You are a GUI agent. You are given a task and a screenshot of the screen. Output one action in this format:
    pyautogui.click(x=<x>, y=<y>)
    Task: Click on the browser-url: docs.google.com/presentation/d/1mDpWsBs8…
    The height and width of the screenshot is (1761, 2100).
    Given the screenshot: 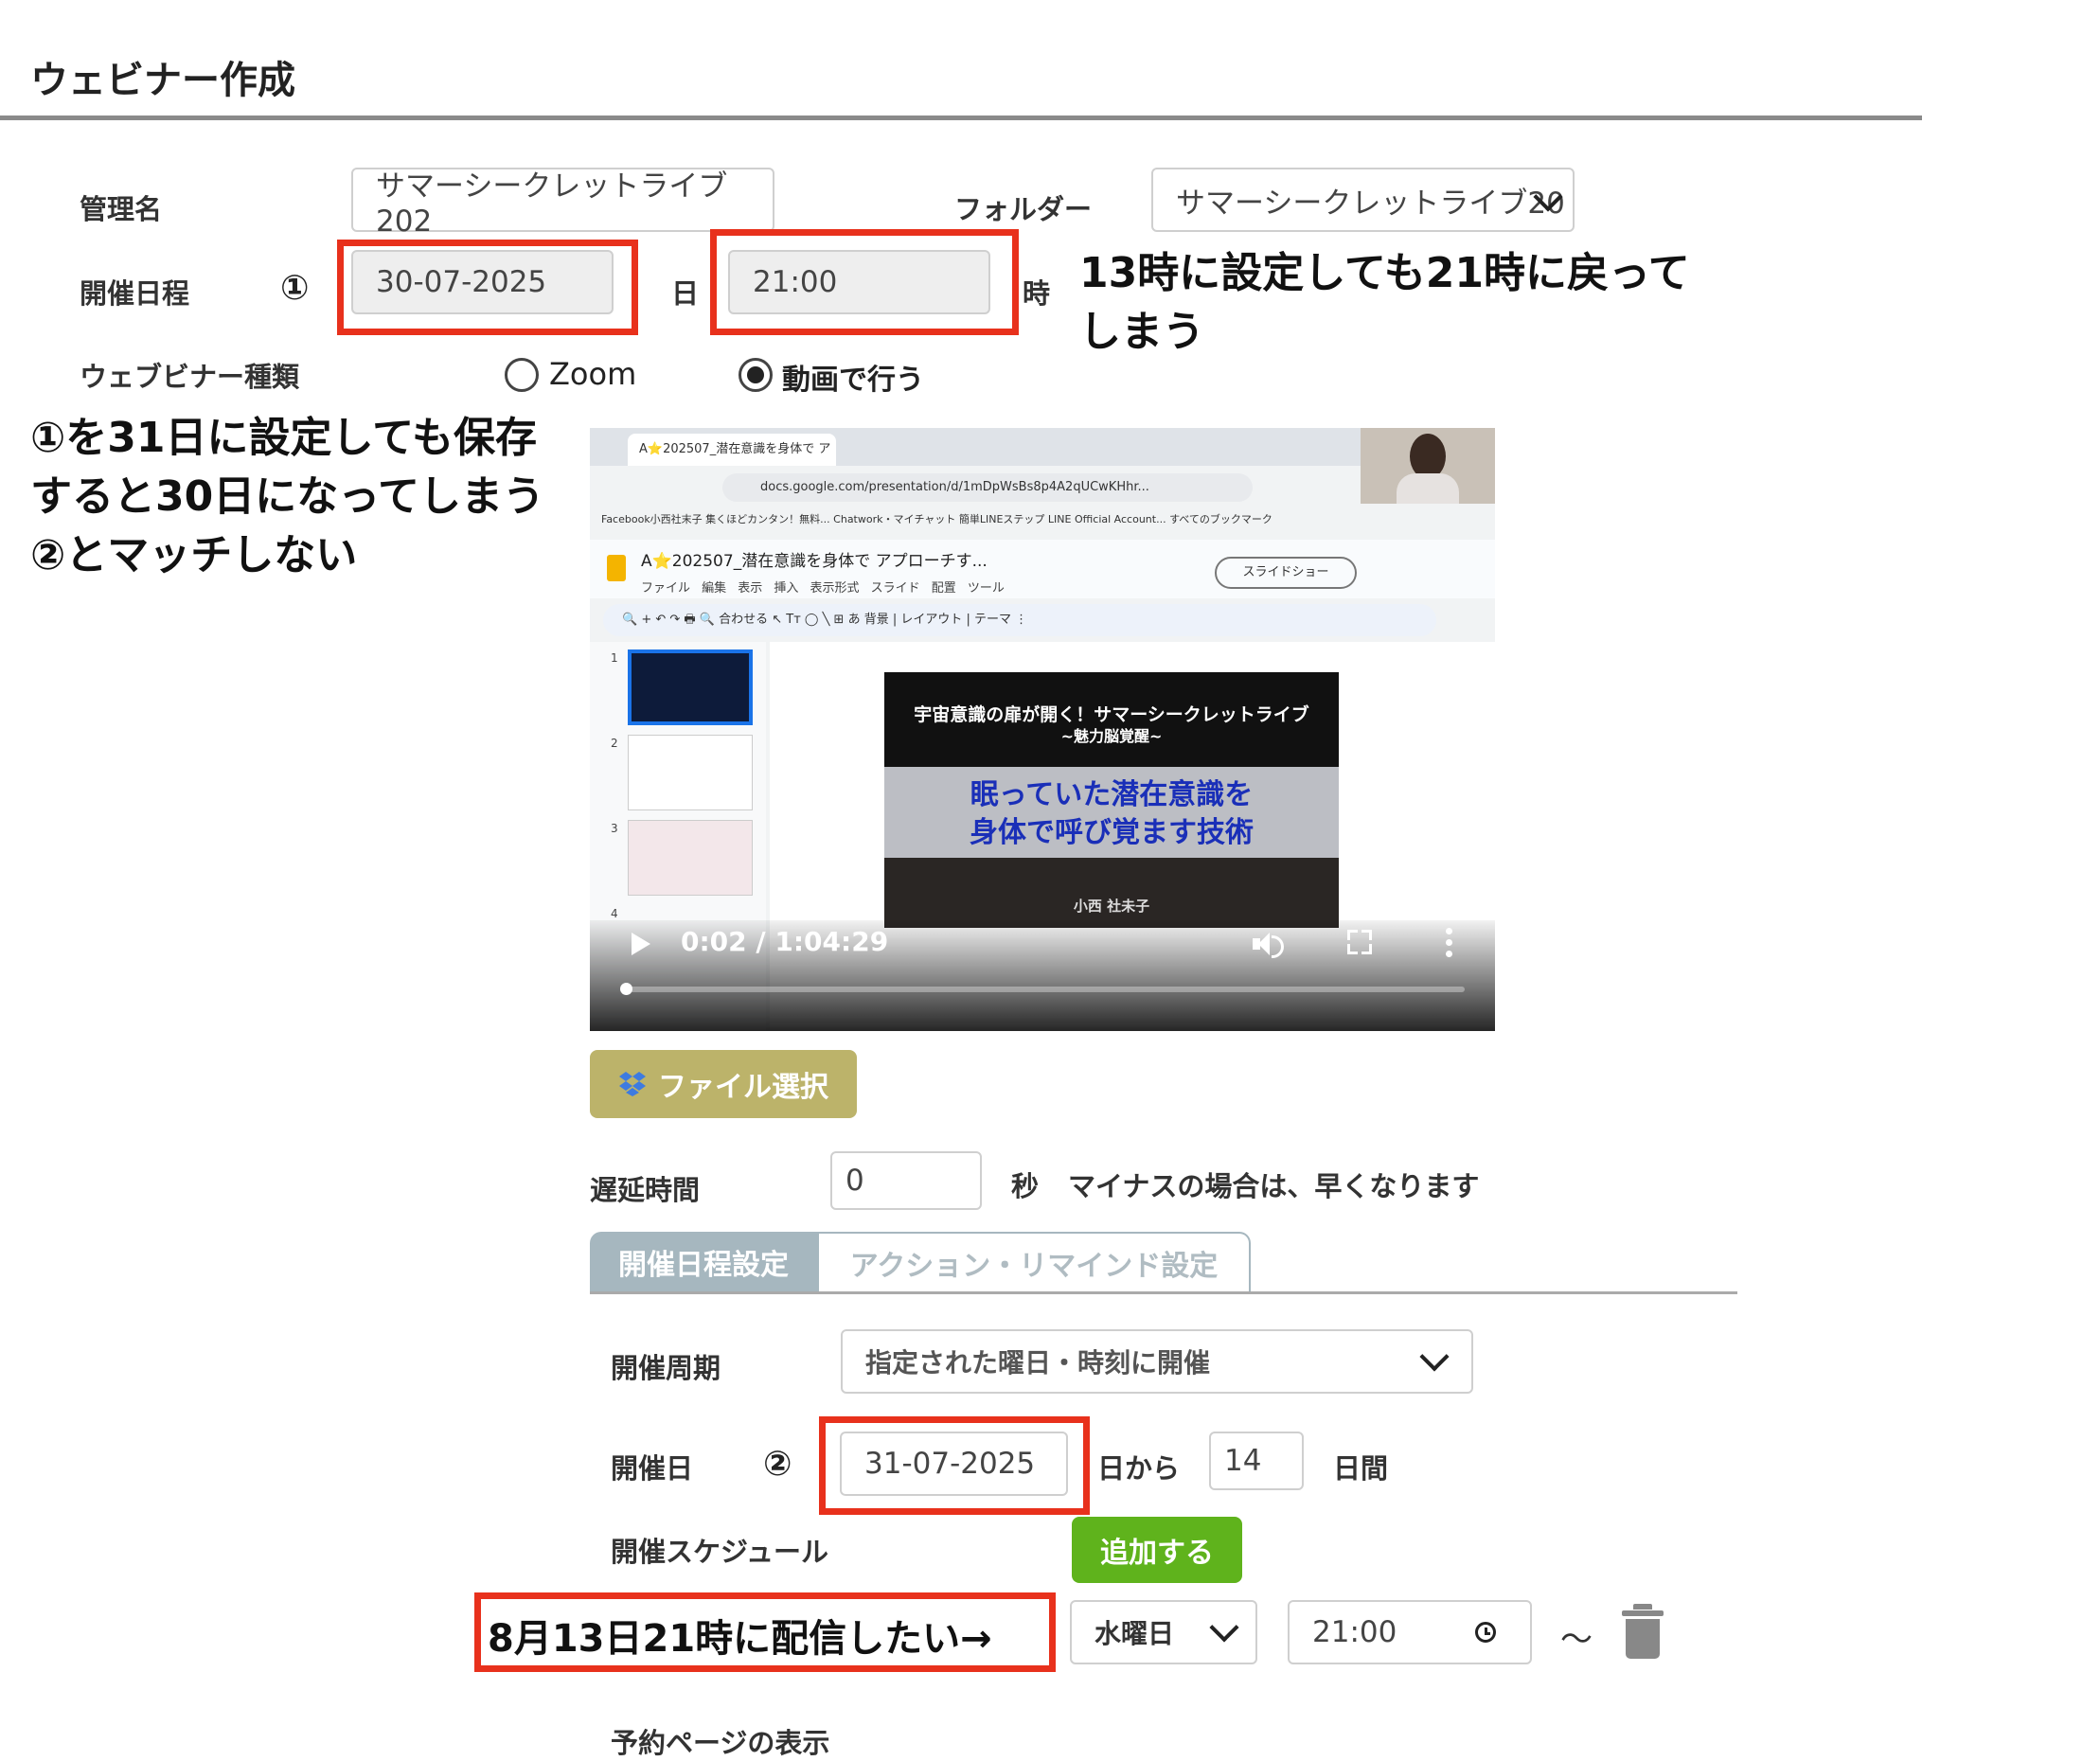 What is the action you would take?
    pyautogui.click(x=987, y=487)
    